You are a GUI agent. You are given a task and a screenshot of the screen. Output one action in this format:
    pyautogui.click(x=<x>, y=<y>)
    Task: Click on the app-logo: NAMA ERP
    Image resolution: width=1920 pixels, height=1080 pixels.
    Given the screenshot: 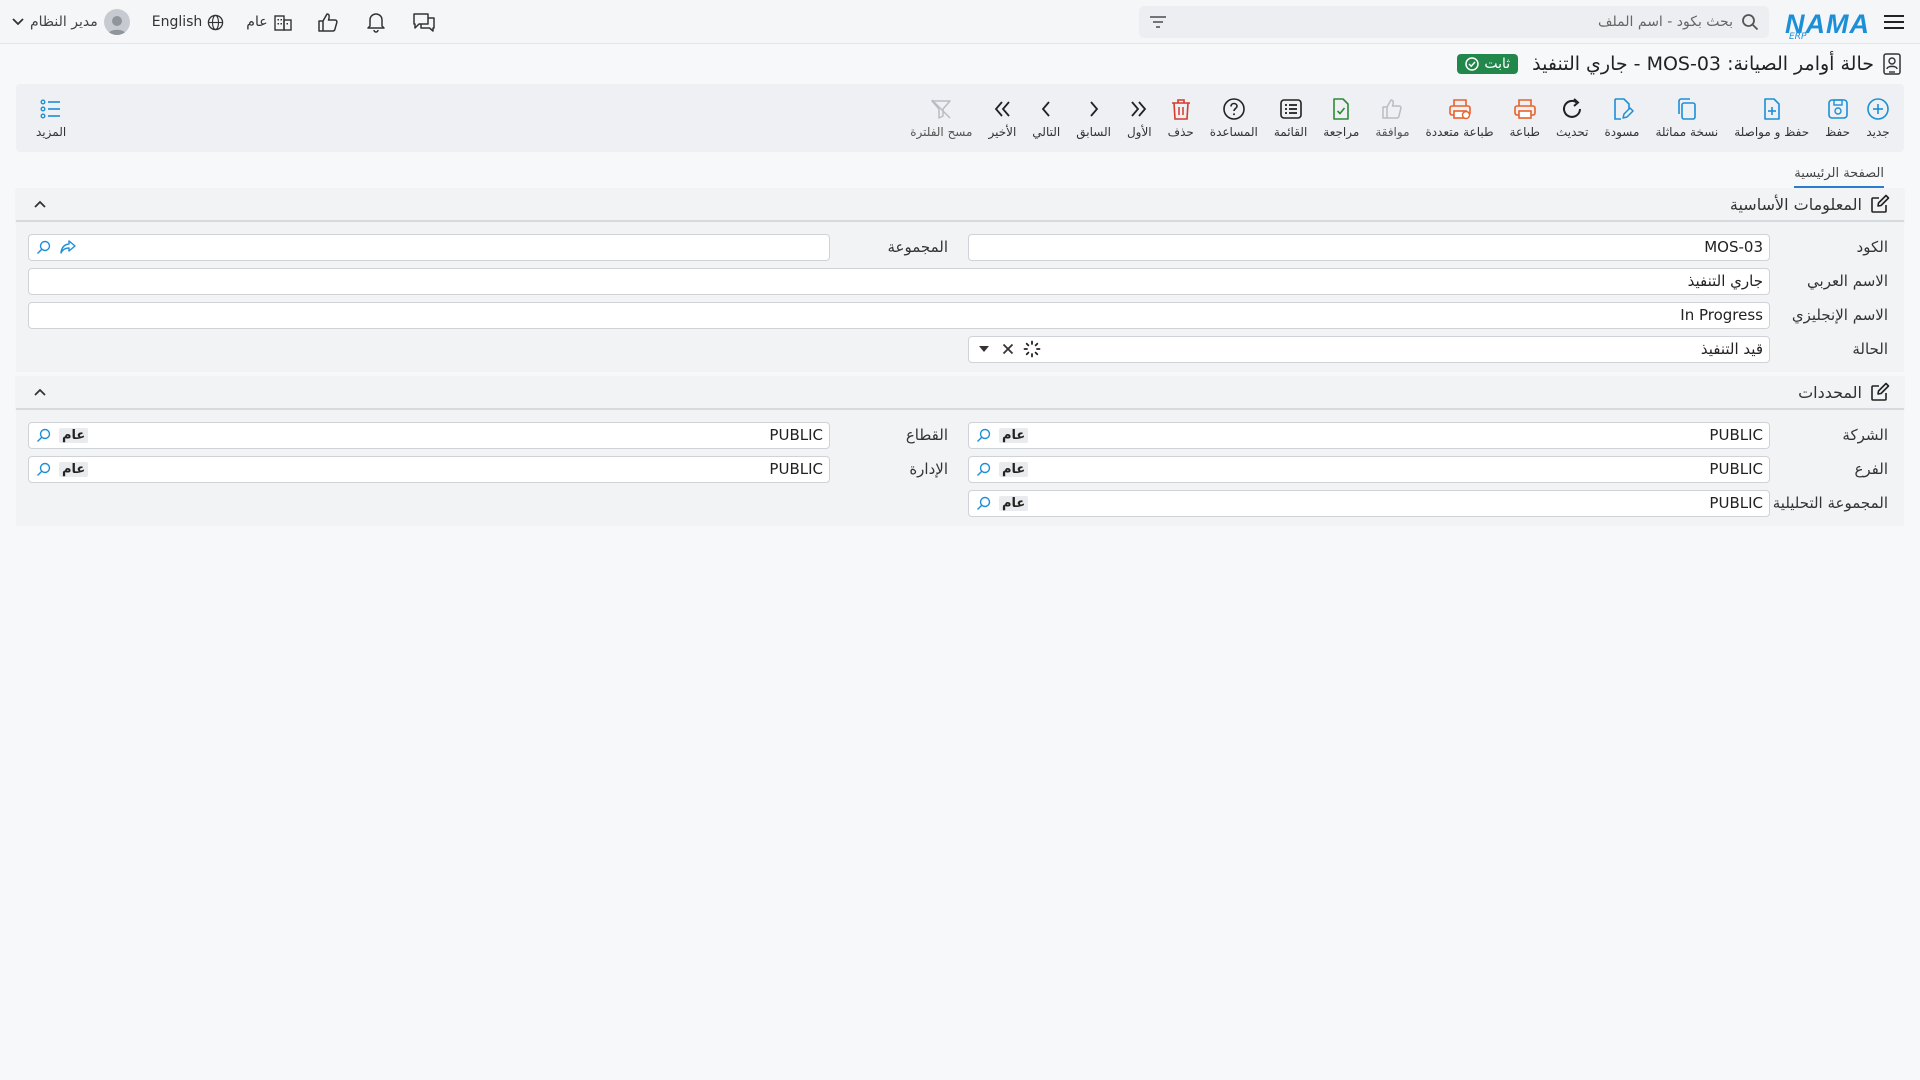 What is the action you would take?
    pyautogui.click(x=1827, y=24)
    